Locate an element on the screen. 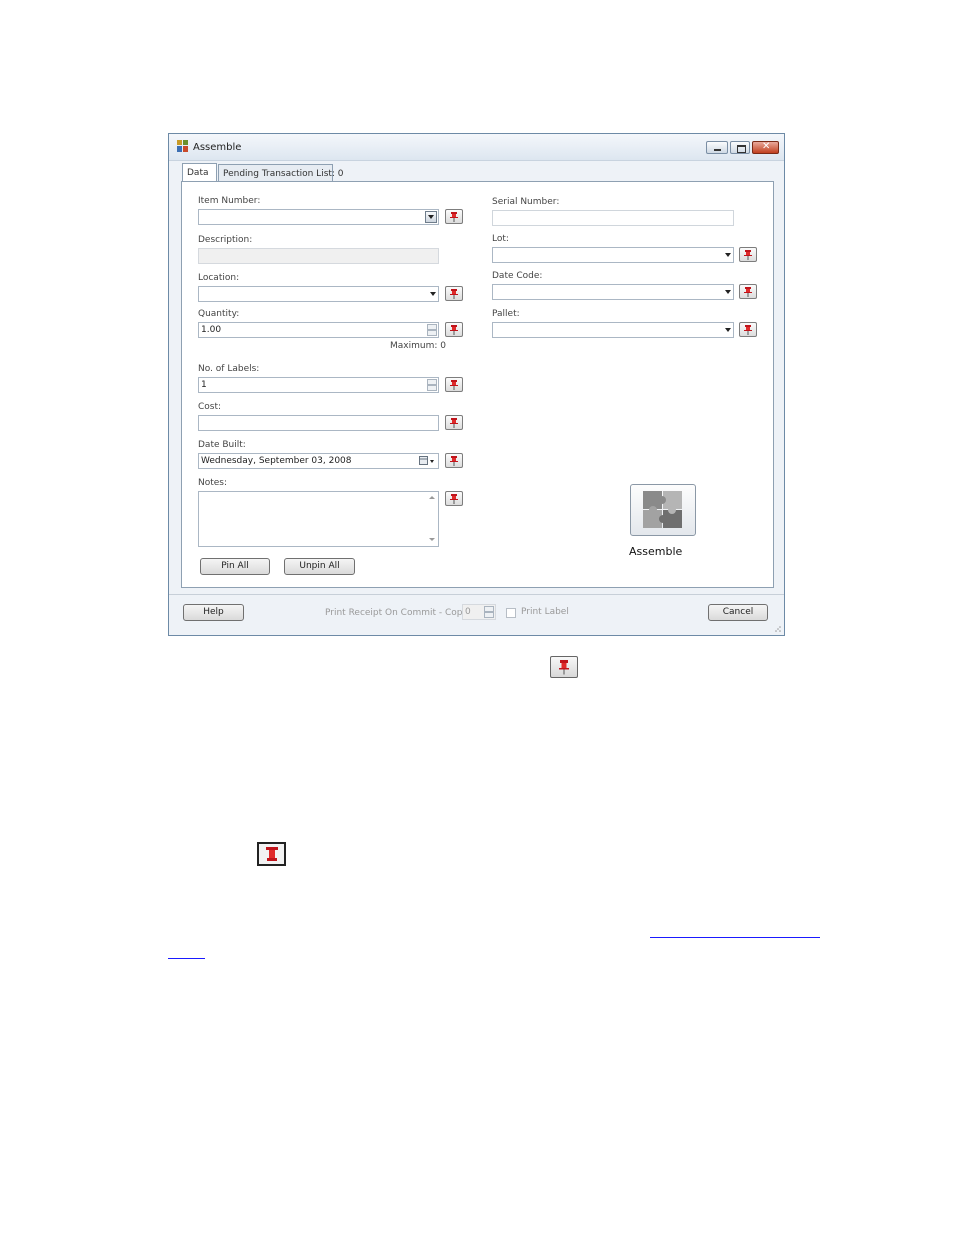  tab-data: Data is located at coordinates (199, 173).